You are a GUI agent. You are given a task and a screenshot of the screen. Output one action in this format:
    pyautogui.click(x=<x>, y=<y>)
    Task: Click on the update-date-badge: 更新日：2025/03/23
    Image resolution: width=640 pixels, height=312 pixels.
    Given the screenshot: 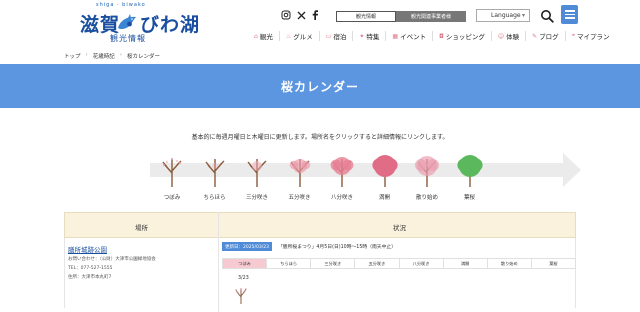 What is the action you would take?
    pyautogui.click(x=247, y=246)
    